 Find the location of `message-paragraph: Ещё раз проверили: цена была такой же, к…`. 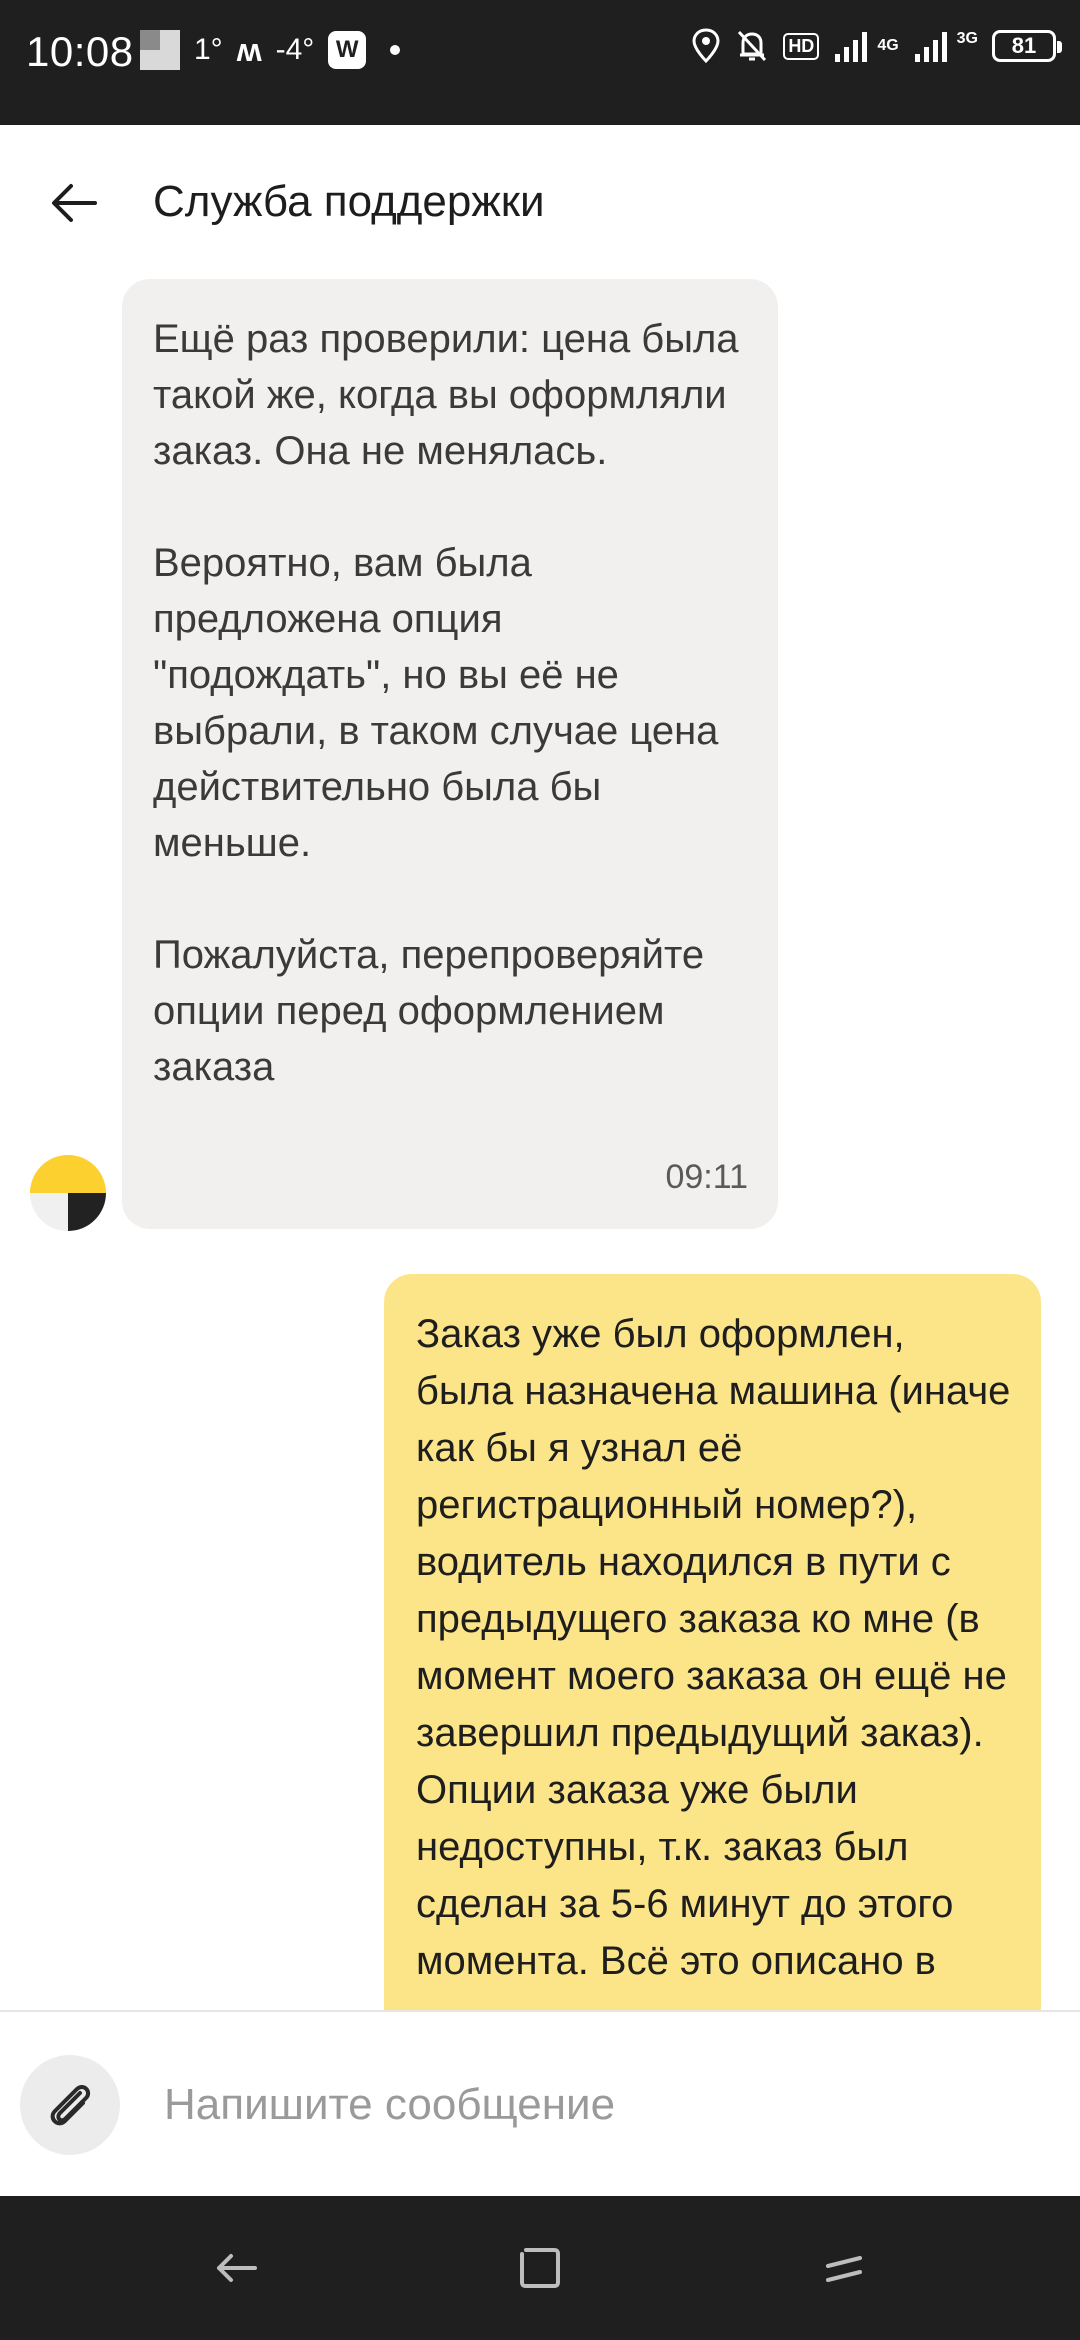

message-paragraph: Ещё раз проверили: цена была такой же, к… is located at coordinates (446, 395).